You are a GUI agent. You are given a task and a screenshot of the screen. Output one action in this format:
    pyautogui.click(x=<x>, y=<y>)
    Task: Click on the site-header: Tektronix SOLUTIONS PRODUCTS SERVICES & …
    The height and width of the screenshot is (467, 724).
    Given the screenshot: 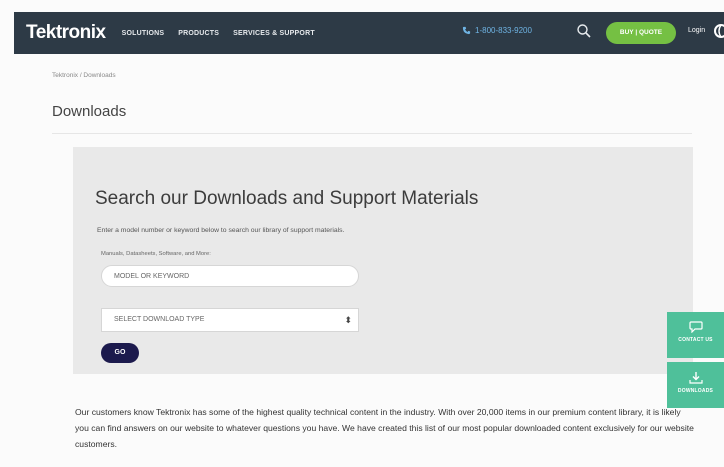 What is the action you would take?
    pyautogui.click(x=369, y=33)
    